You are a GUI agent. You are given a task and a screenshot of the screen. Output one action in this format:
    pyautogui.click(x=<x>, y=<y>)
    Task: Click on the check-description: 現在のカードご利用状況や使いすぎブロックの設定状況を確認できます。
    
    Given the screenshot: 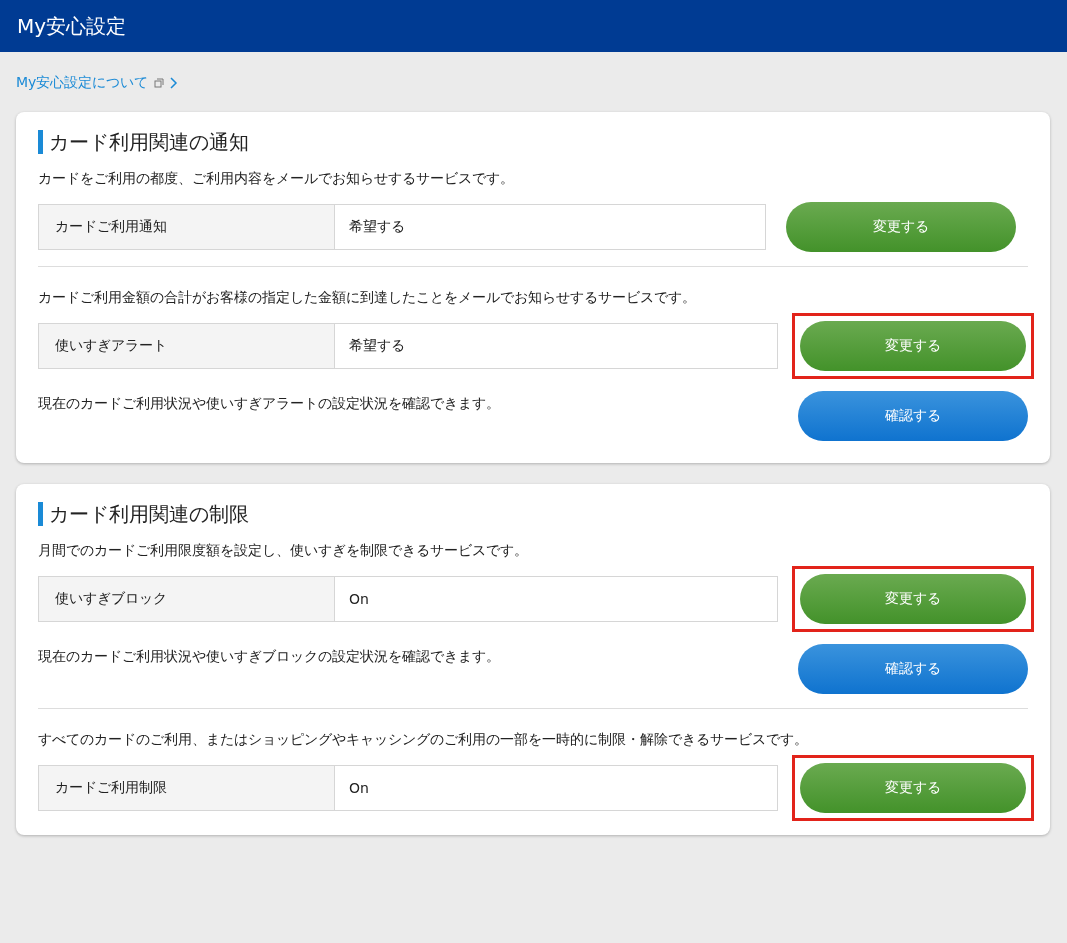 What is the action you would take?
    pyautogui.click(x=269, y=656)
    